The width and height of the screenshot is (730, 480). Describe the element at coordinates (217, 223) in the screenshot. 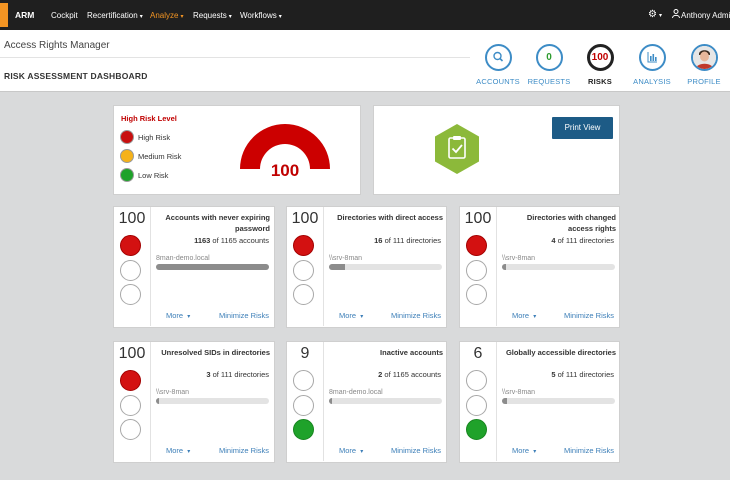

I see `card-title: Accounts with never expiring password` at that location.